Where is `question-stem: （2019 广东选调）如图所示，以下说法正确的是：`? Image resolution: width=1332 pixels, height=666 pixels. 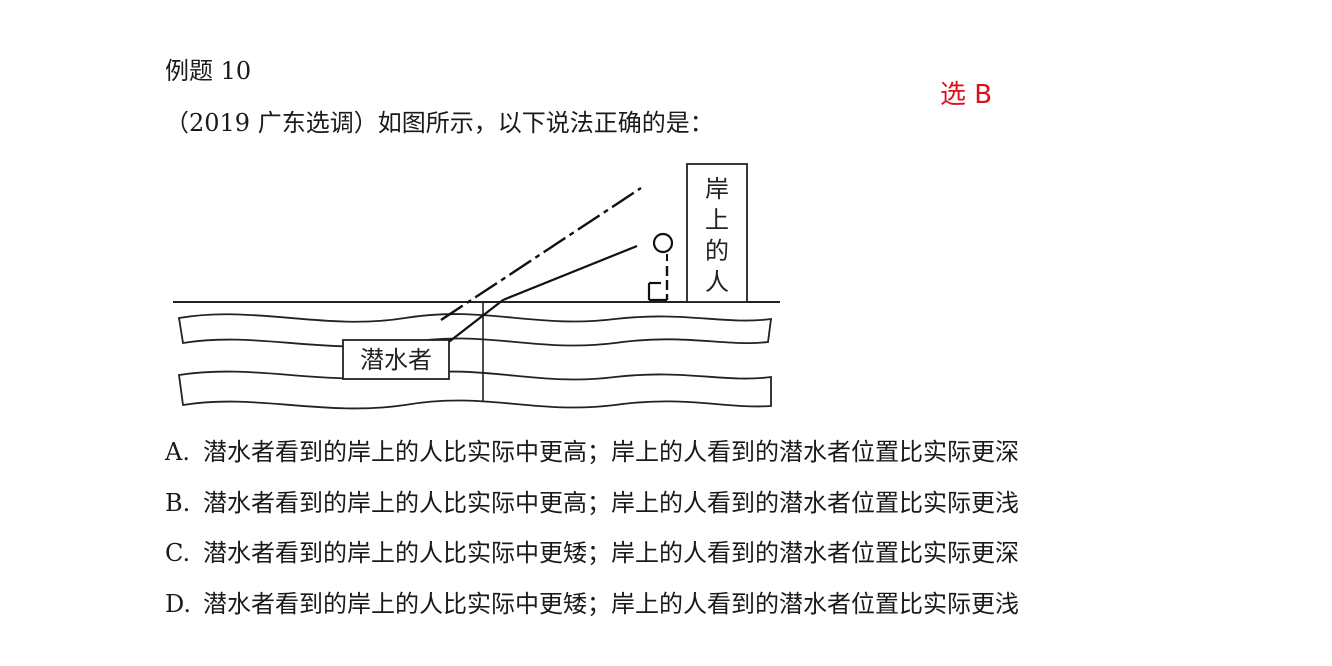
question-stem: （2019 广东选调）如图所示，以下说法正确的是： is located at coordinates (439, 123).